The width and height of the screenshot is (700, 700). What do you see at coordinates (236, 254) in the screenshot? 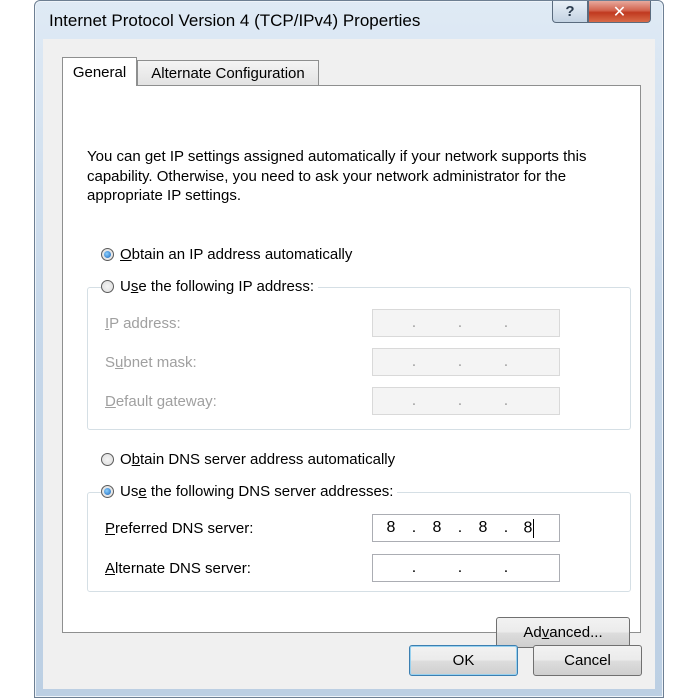
I see `radio-label: Obtain an IP address automatically` at bounding box center [236, 254].